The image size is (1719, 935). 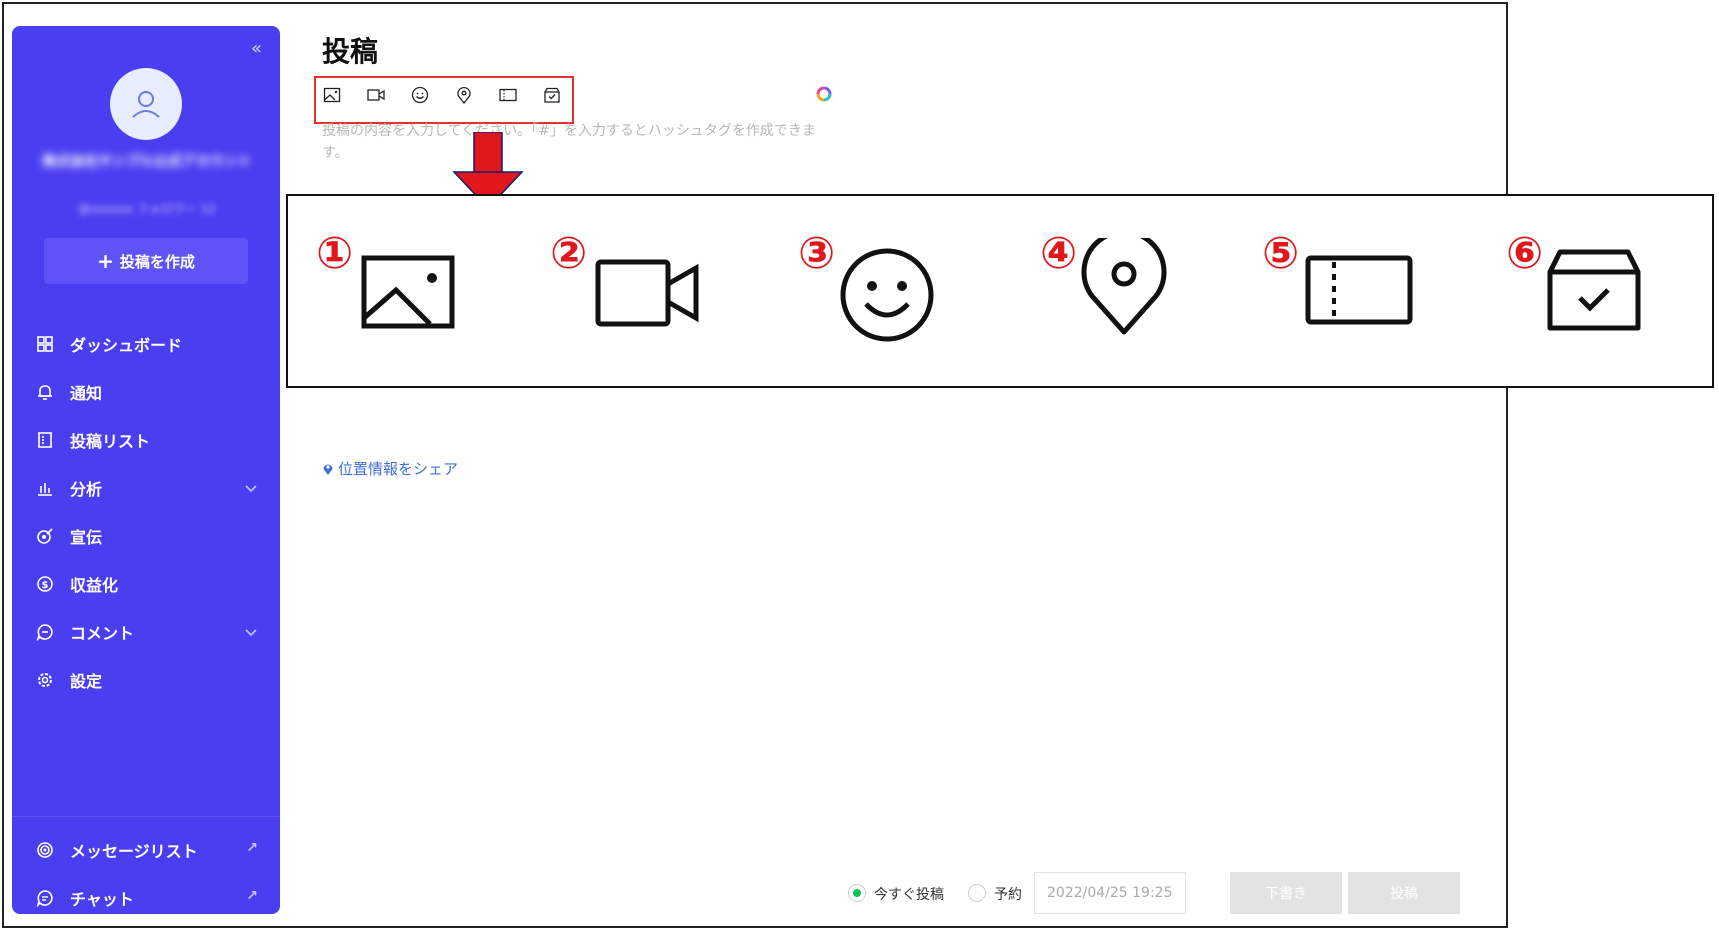 I want to click on legend-item-emoji: ③, so click(x=878, y=287).